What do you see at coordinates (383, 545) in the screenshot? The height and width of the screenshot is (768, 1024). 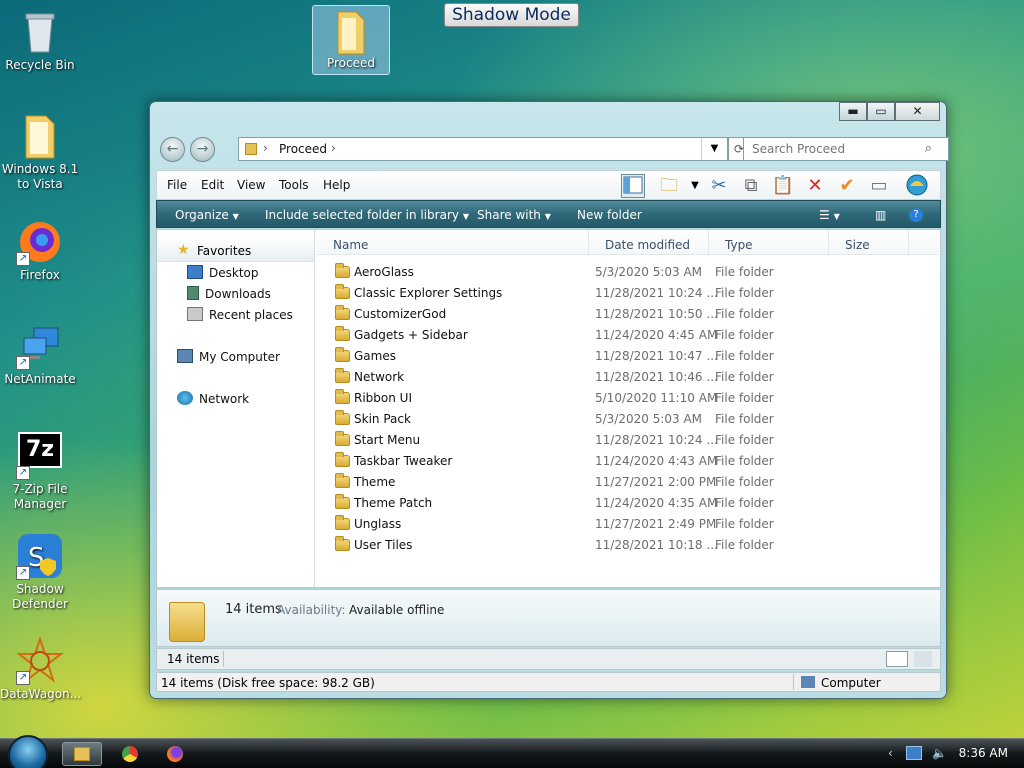 I see `file-name: User Tiles` at bounding box center [383, 545].